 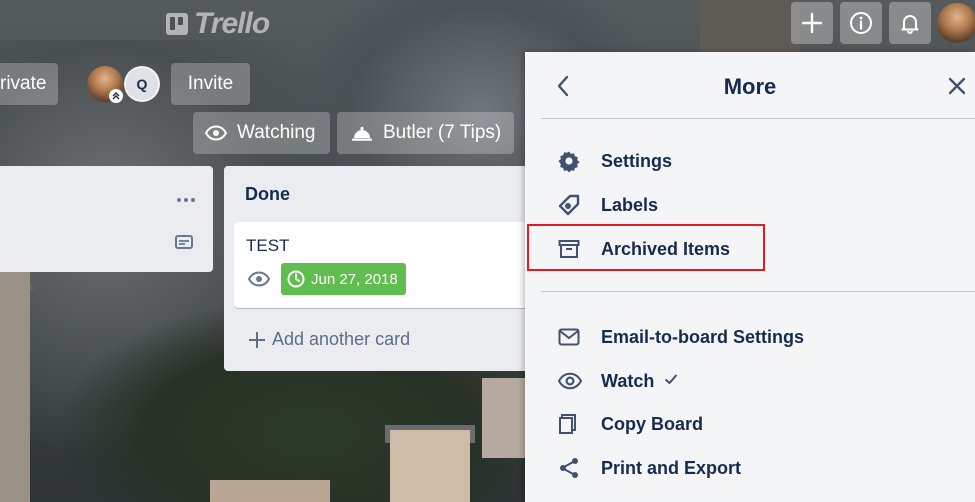 I want to click on clock-icon, so click(x=296, y=279).